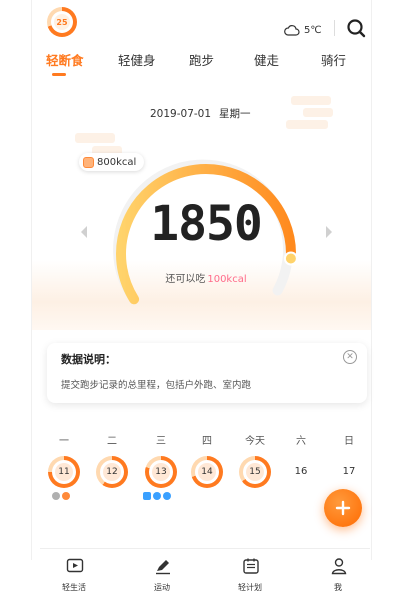 The height and width of the screenshot is (600, 400). What do you see at coordinates (227, 279) in the screenshot?
I see `remaining-value: 100kcal` at bounding box center [227, 279].